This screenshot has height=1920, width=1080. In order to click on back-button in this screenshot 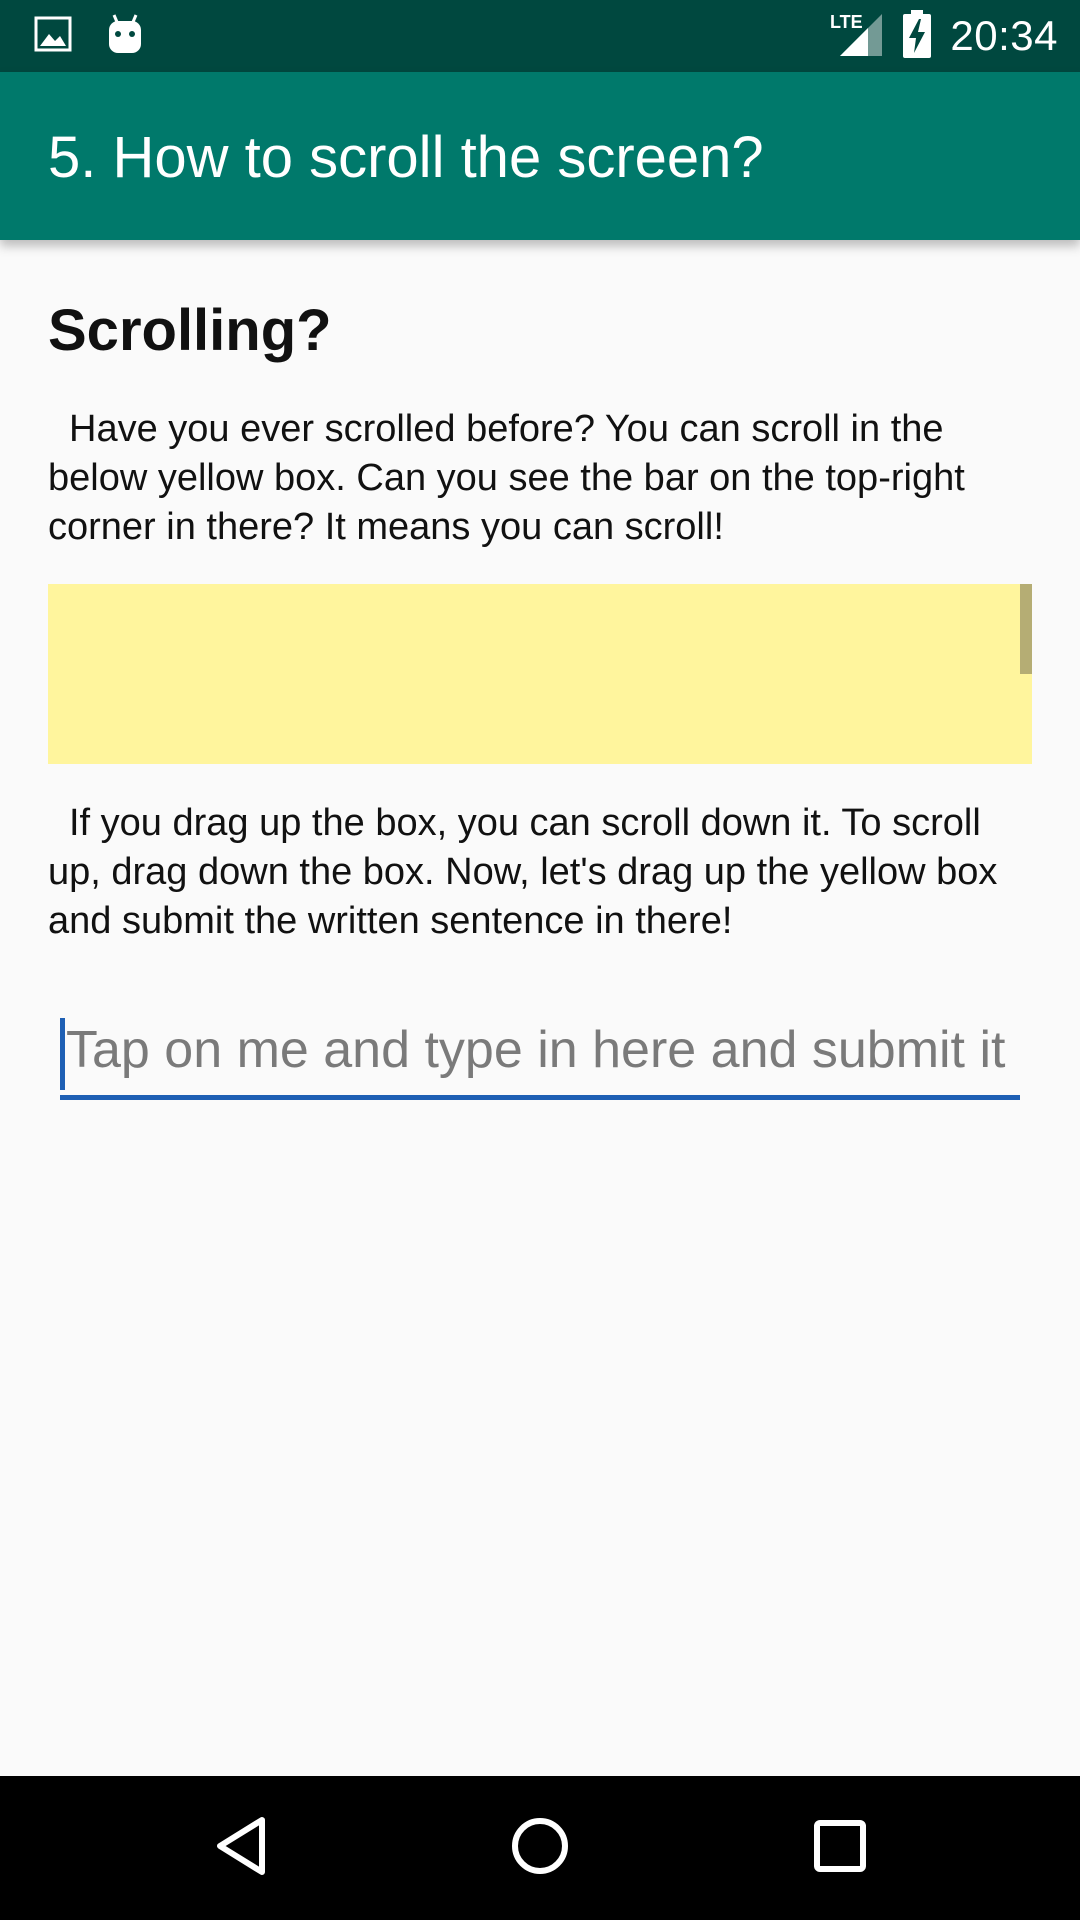, I will do `click(241, 1848)`.